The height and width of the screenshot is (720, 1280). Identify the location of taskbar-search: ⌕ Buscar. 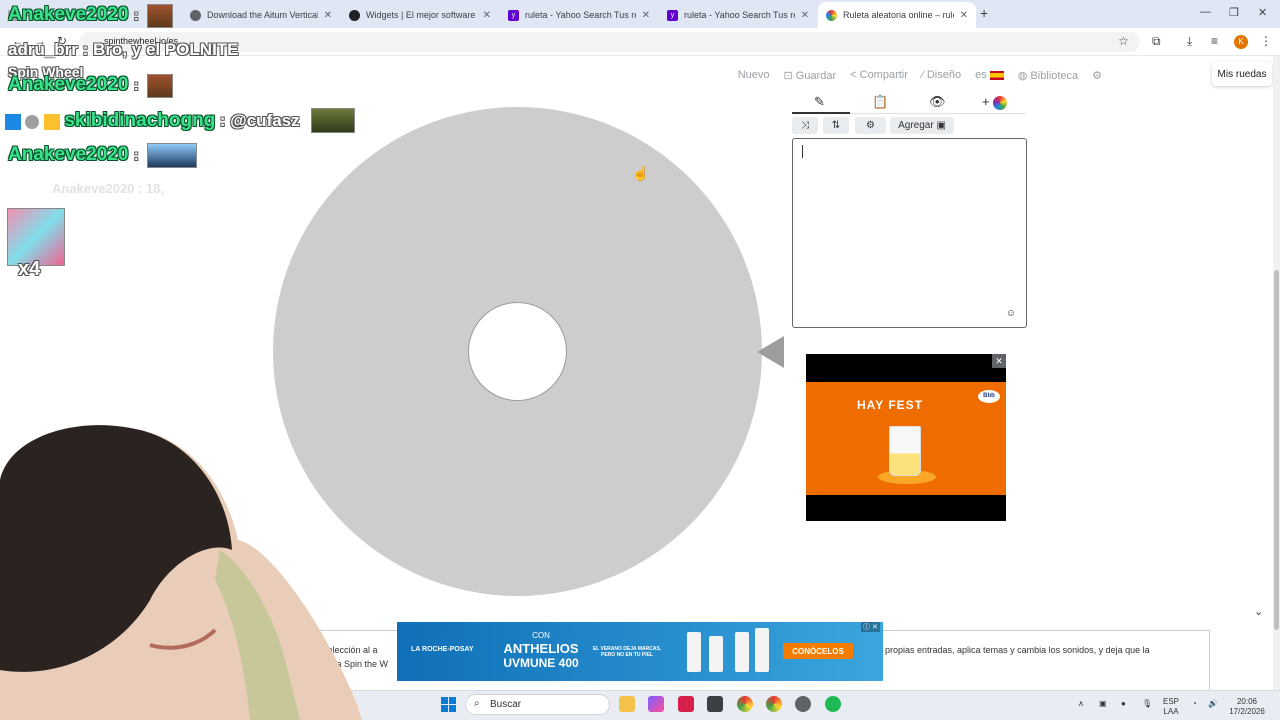
(537, 704).